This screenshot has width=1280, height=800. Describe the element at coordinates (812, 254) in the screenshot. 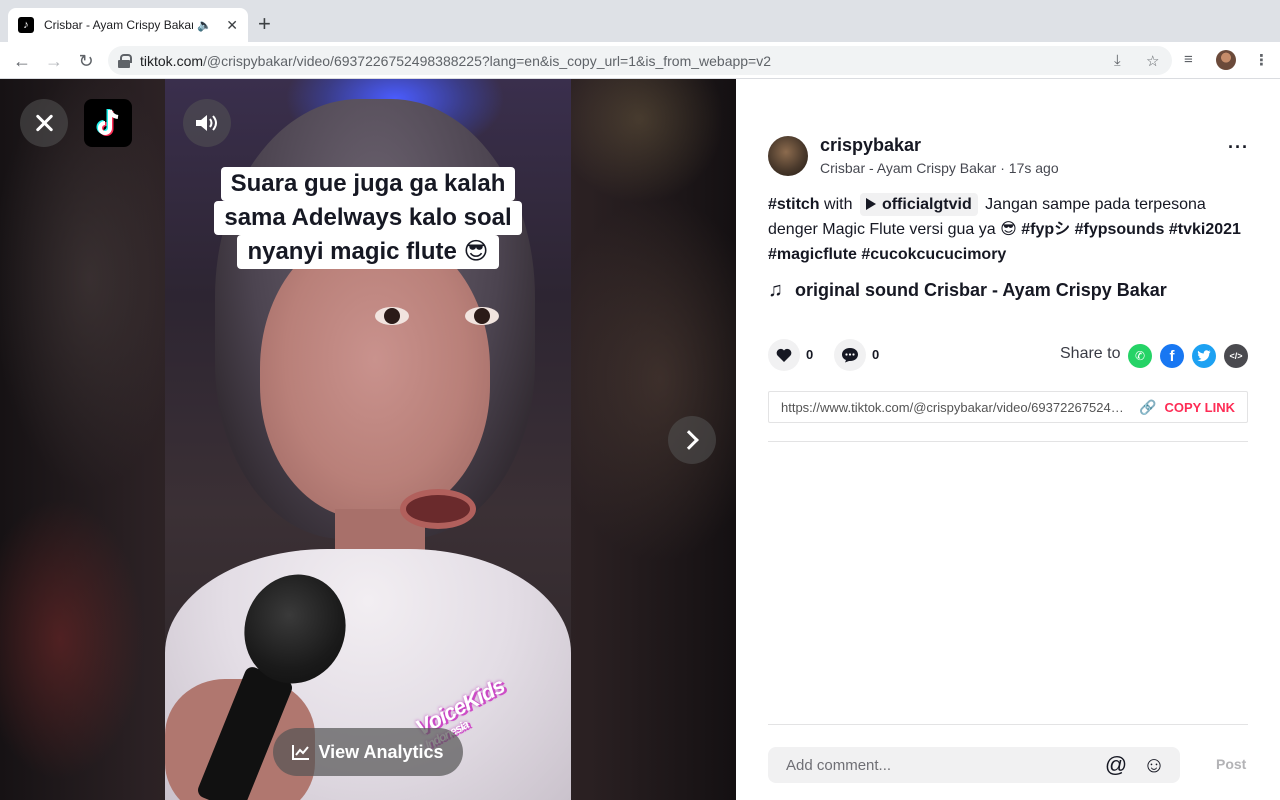

I see `hashtag-magicflute: #magicflute` at that location.